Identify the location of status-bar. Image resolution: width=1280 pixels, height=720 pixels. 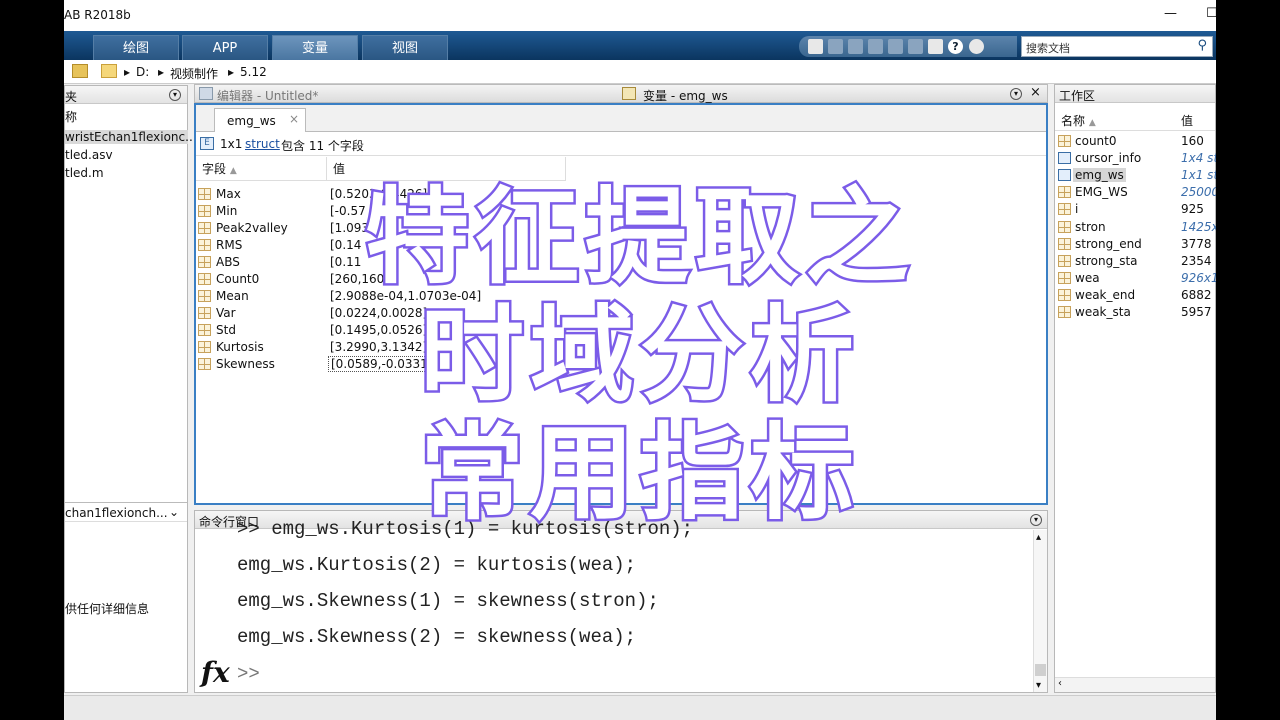
(640, 707).